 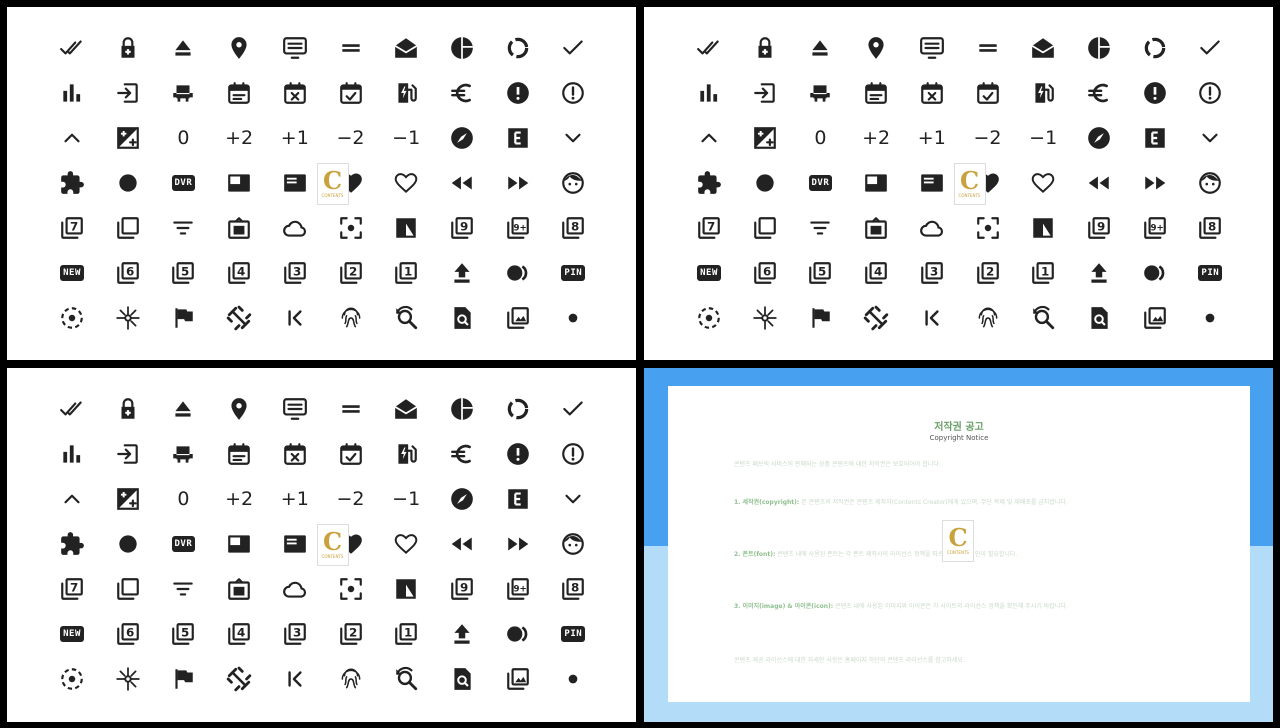 I want to click on notice-section-2-head: 2. 폰트(font):, so click(x=755, y=554).